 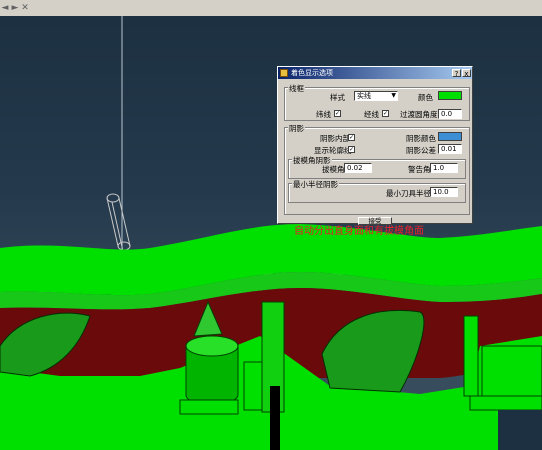 I want to click on help-button: ?, so click(x=456, y=73).